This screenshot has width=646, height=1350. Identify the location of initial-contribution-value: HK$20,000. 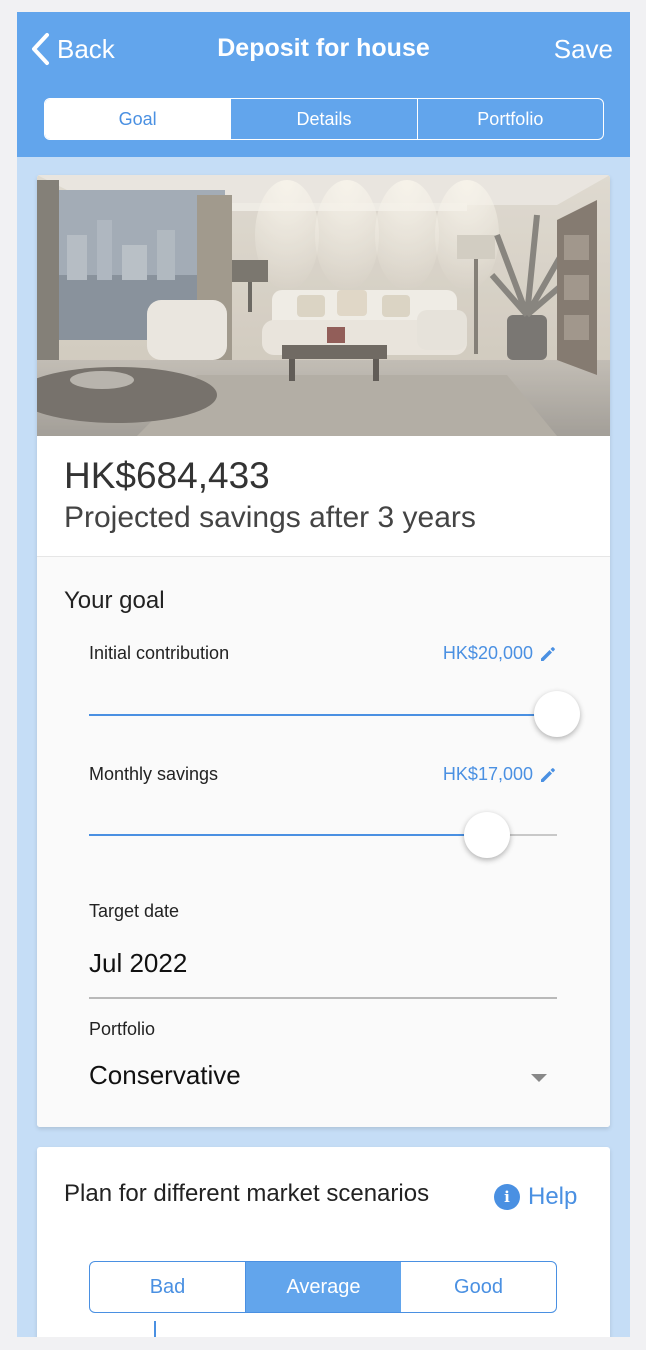
(500, 653).